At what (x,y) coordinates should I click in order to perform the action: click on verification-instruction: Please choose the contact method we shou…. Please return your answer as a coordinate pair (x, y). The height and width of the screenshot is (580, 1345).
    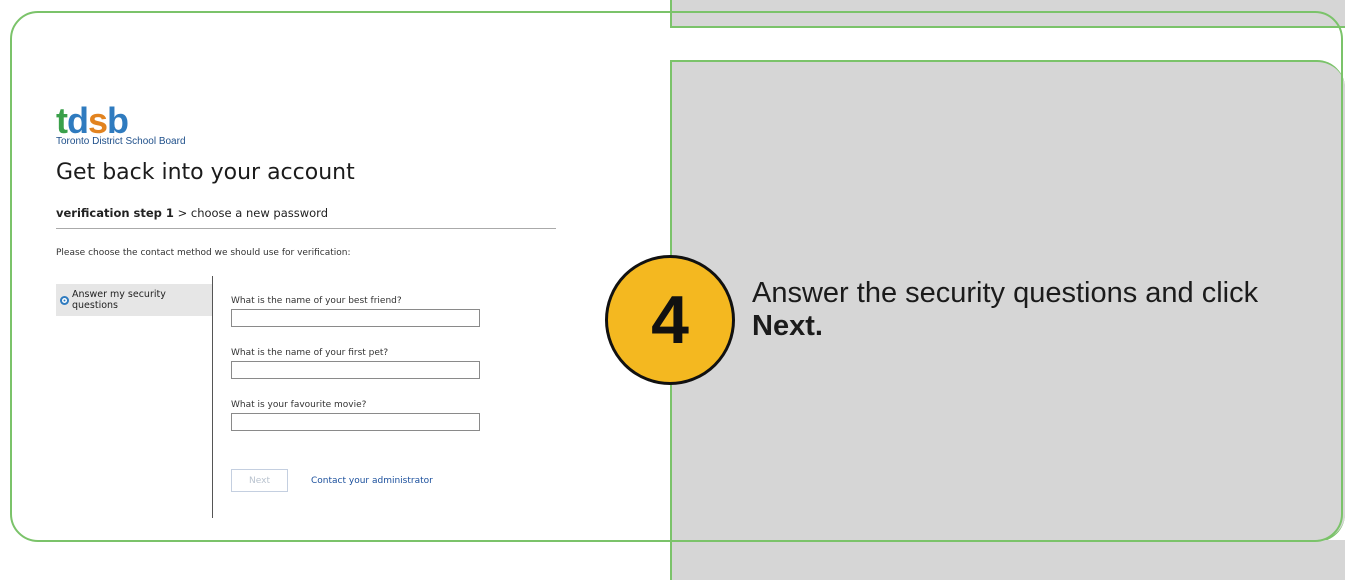
    Looking at the image, I should click on (203, 253).